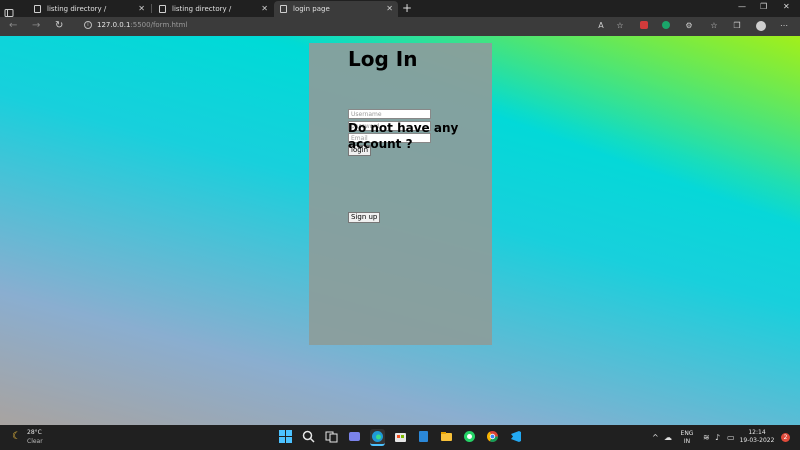  I want to click on chevron-up-icon: ^, so click(655, 437).